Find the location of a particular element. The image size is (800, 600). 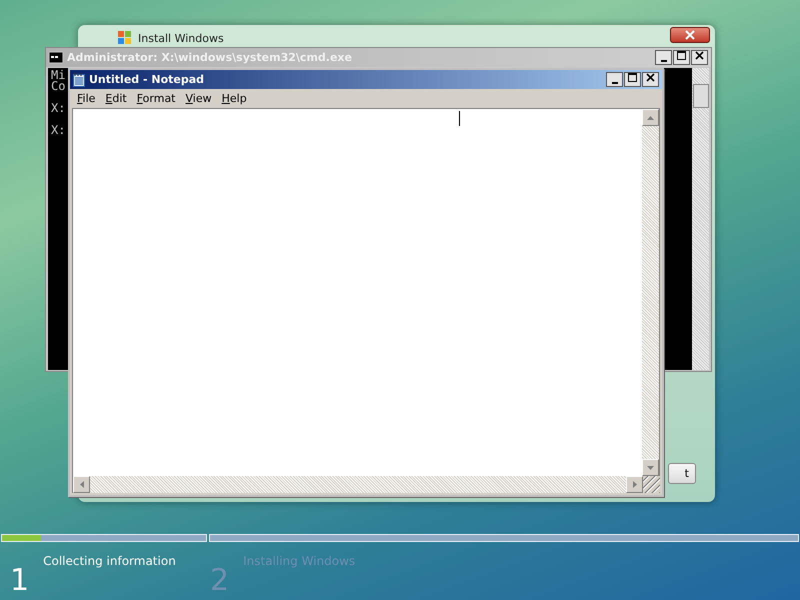

next-button: t is located at coordinates (682, 473).